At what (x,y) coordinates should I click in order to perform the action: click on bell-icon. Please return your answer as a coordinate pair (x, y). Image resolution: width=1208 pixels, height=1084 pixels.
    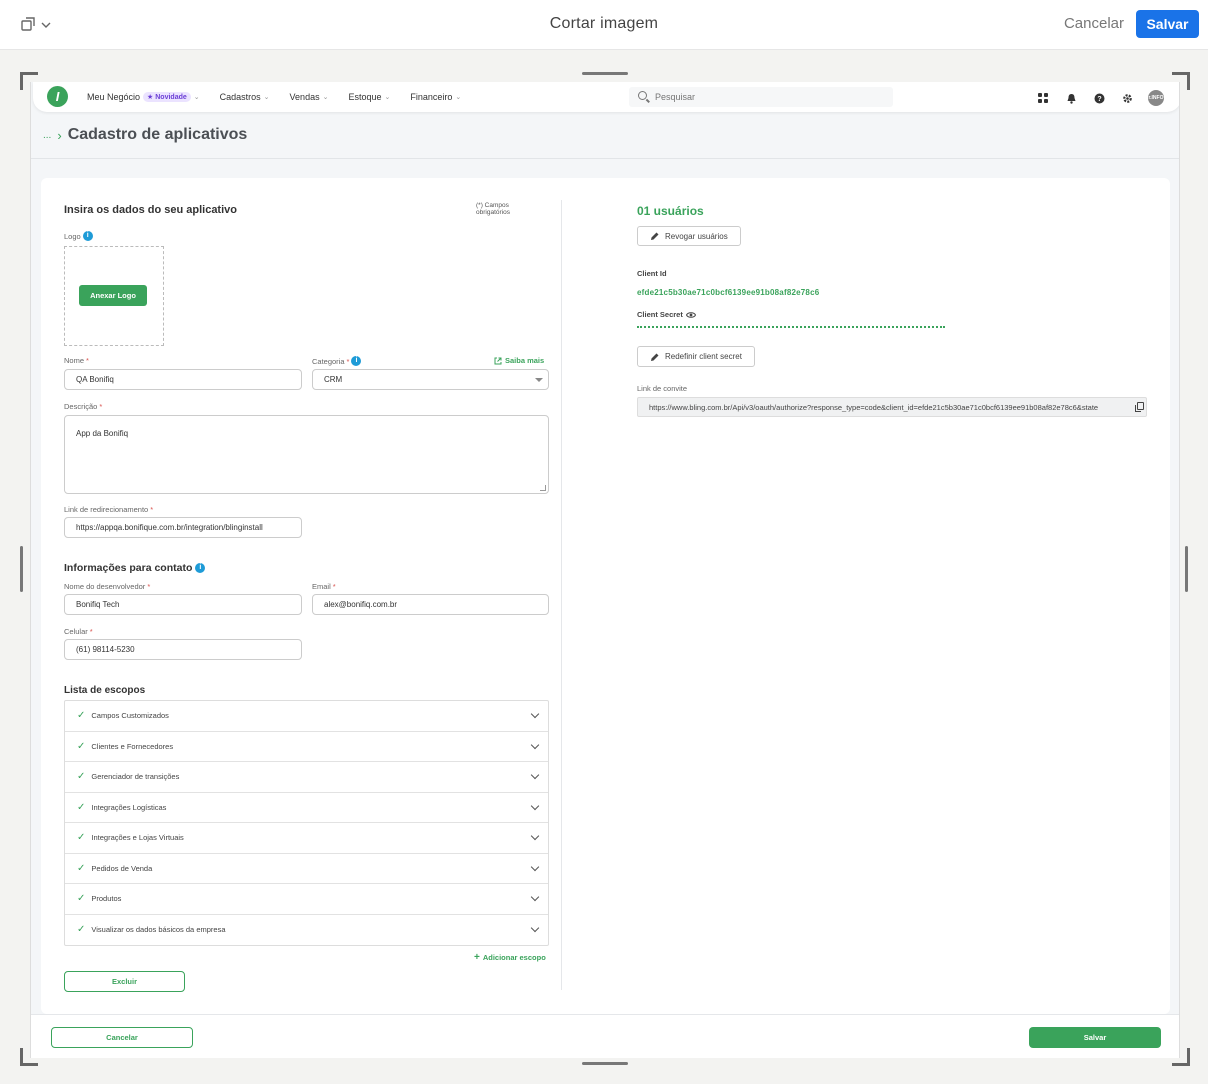
    Looking at the image, I should click on (1071, 98).